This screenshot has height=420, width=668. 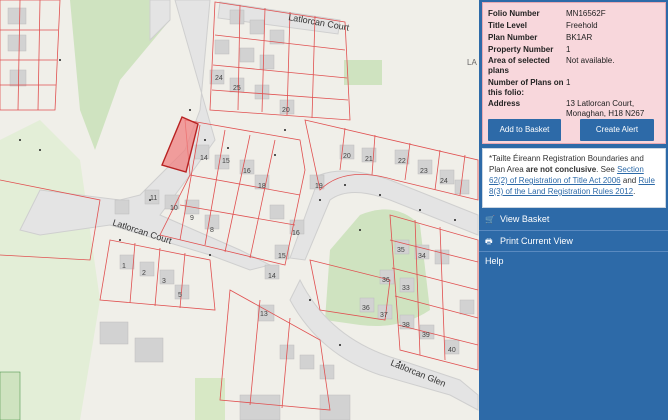 I want to click on help-menu-item: Help, so click(x=494, y=261).